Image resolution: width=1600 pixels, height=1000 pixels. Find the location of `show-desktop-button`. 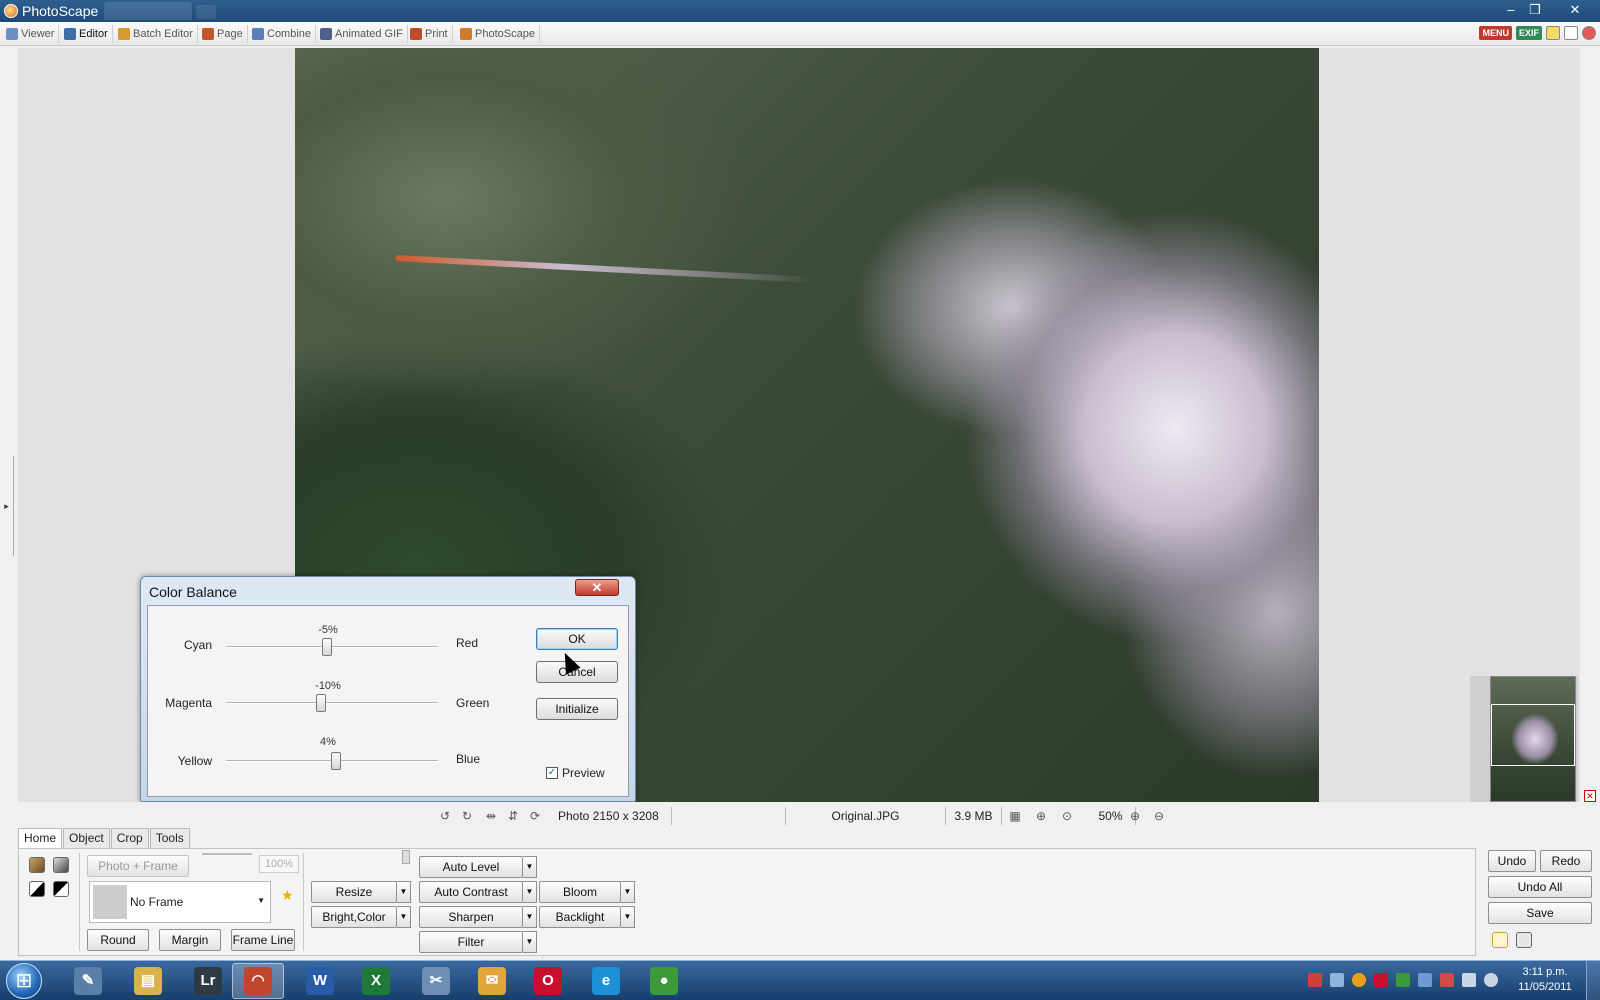

show-desktop-button is located at coordinates (1593, 980).